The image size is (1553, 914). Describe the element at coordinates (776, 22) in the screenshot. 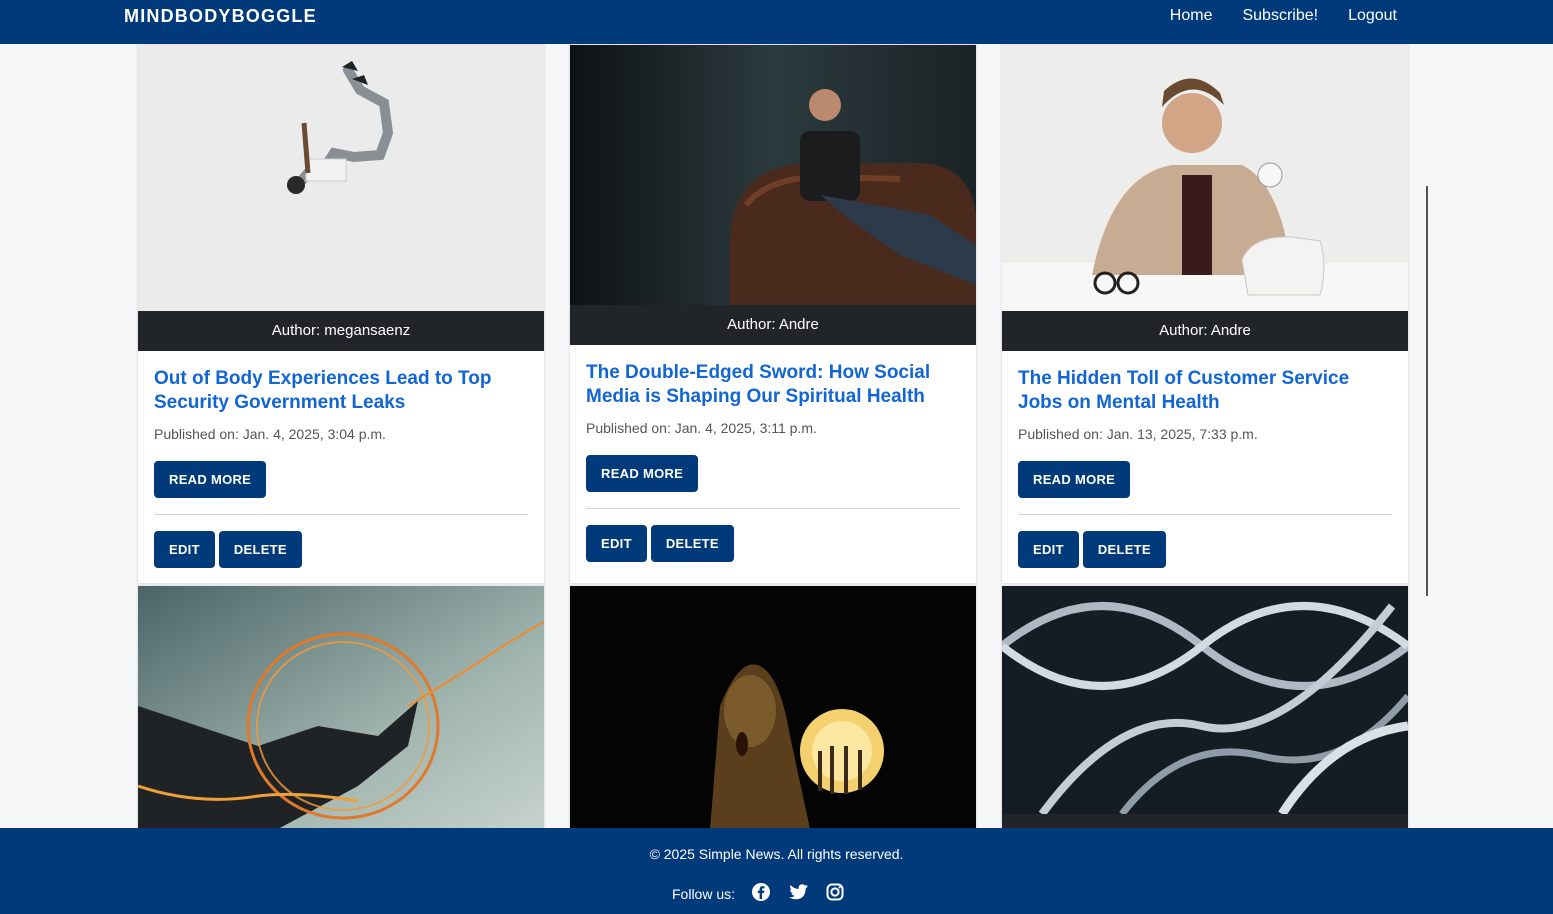

I see `navbar: MINDBODYBOGGLE Home Subscribe! Logout` at that location.